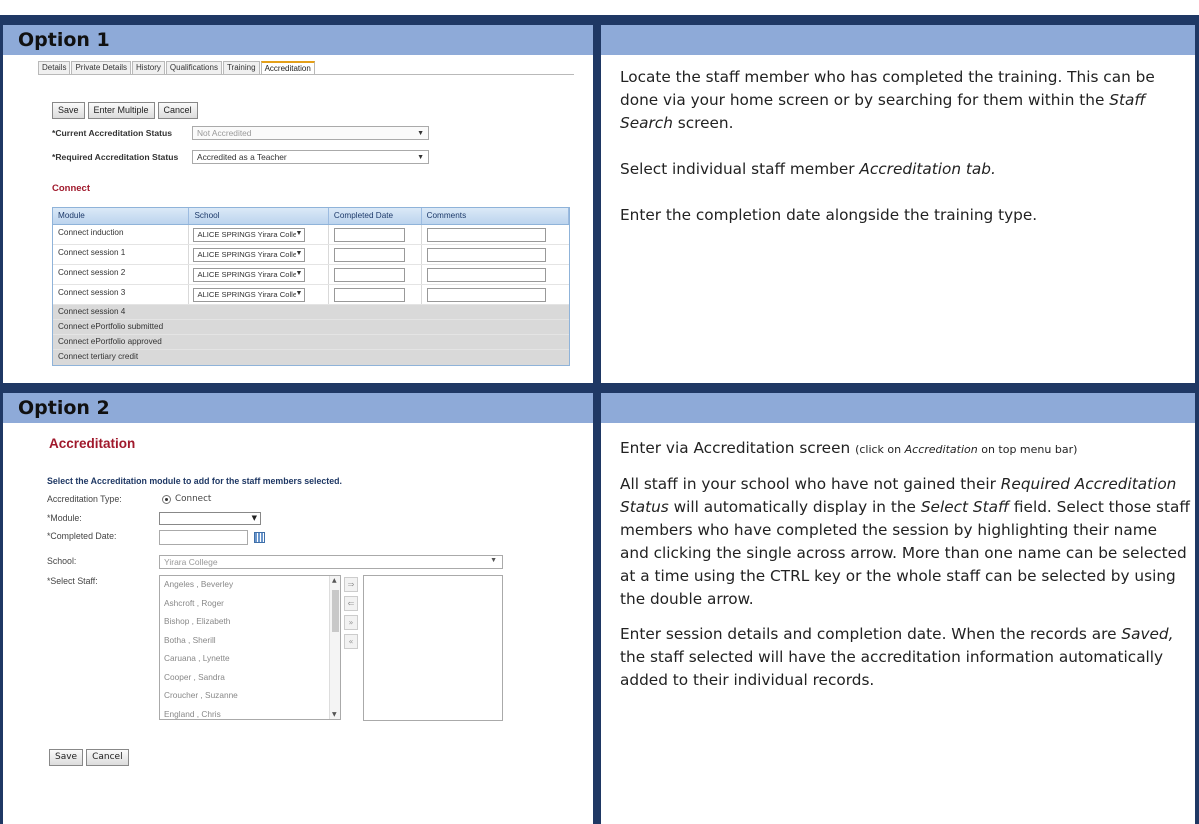 Image resolution: width=1199 pixels, height=824 pixels. What do you see at coordinates (306, 74) in the screenshot?
I see `tab-underline` at bounding box center [306, 74].